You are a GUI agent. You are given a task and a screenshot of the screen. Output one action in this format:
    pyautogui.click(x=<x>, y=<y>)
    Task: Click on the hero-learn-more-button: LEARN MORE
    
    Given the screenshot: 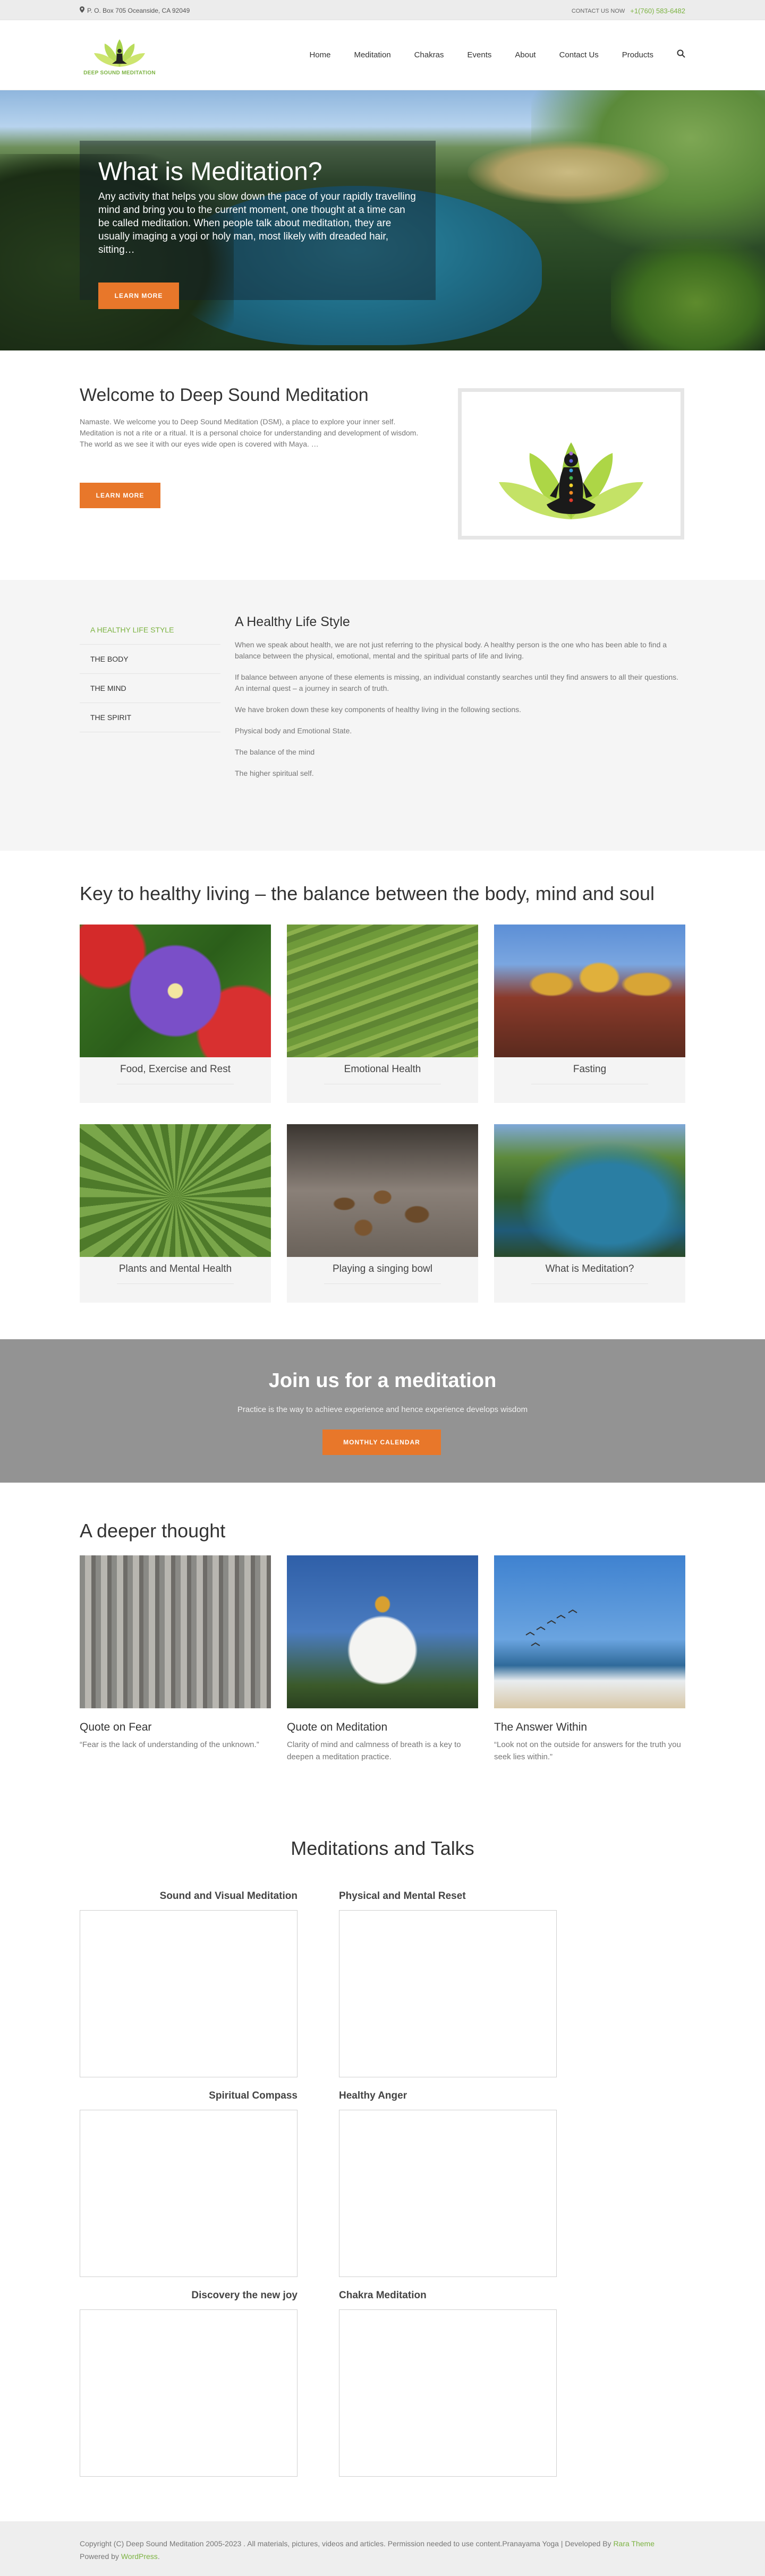 What is the action you would take?
    pyautogui.click(x=138, y=296)
    